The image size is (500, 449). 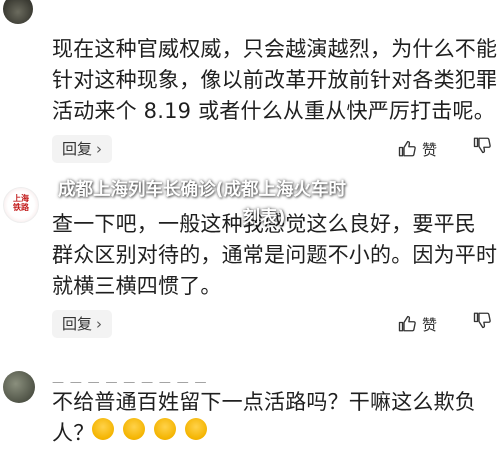 I want to click on overlay-title-line: 成都上海列车长确诊(成都上海火车时, so click(x=202, y=190).